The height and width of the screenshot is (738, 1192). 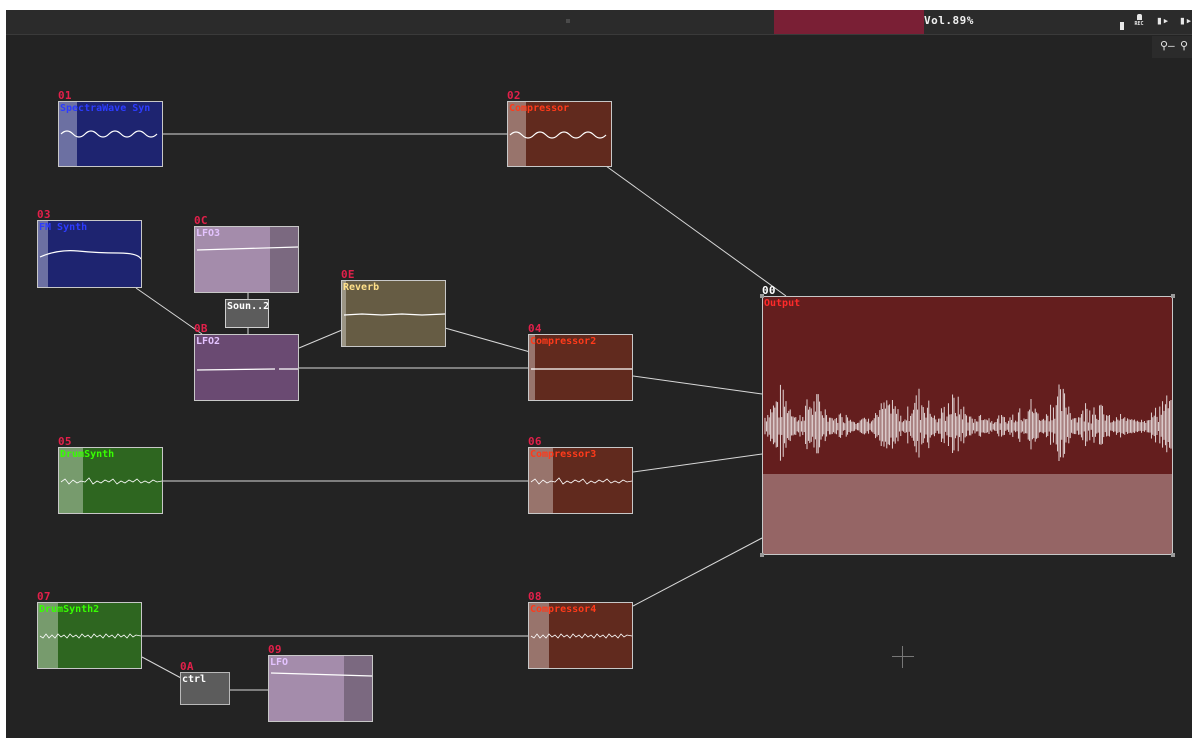 I want to click on node-title: Compressor, so click(x=539, y=108).